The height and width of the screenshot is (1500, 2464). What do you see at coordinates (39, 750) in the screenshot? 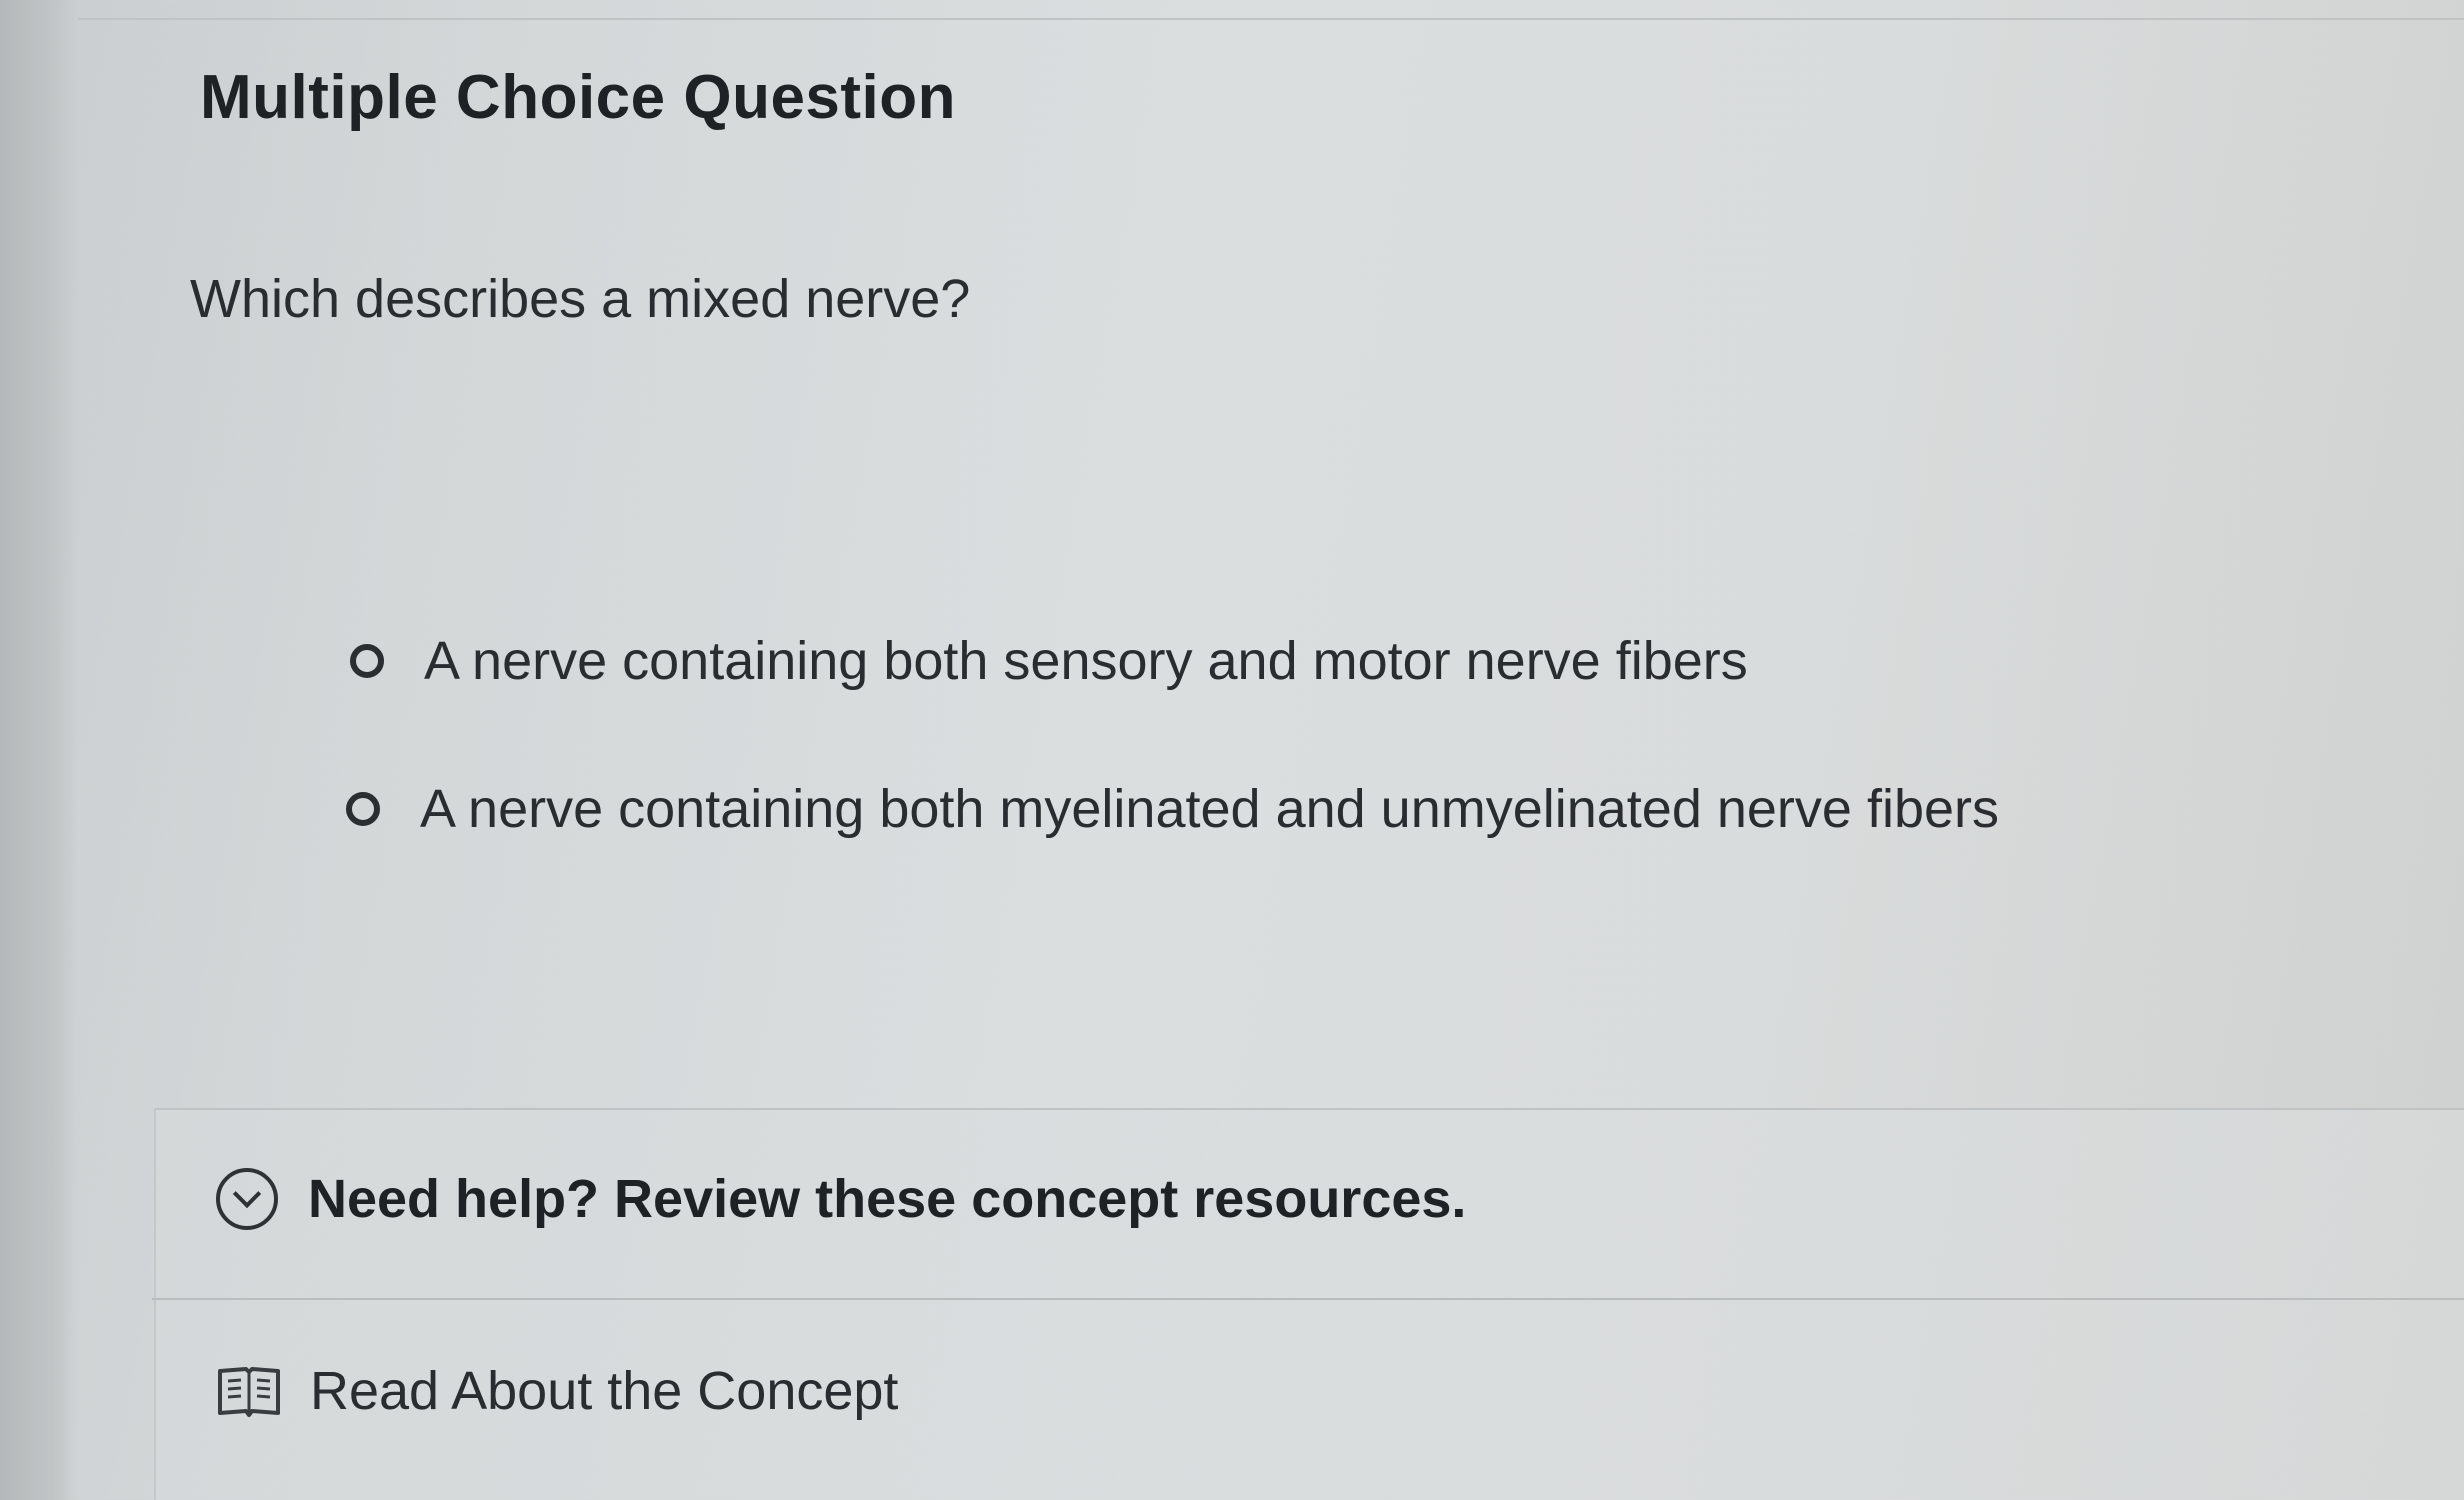
I see `left-edge-shade` at bounding box center [39, 750].